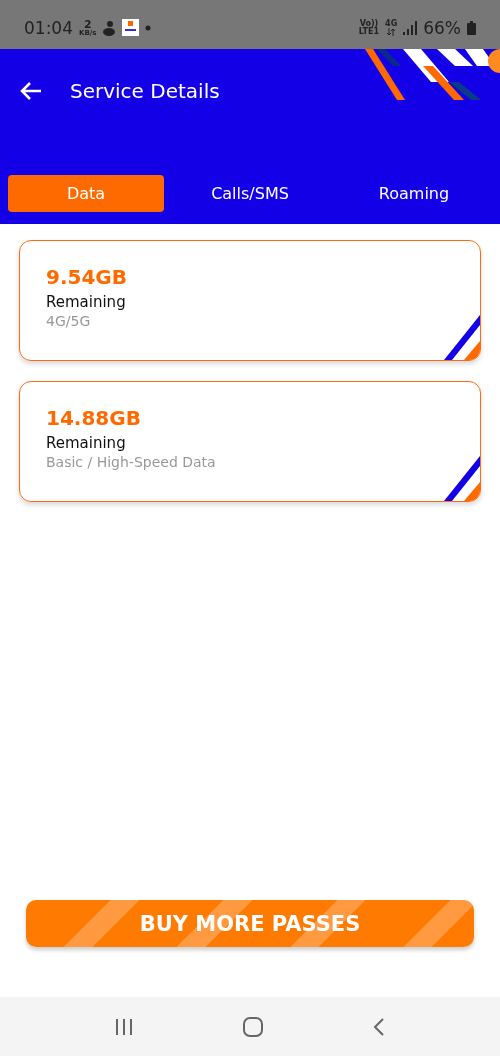 The width and height of the screenshot is (500, 1056). Describe the element at coordinates (250, 193) in the screenshot. I see `tab: Calls/SMS` at that location.